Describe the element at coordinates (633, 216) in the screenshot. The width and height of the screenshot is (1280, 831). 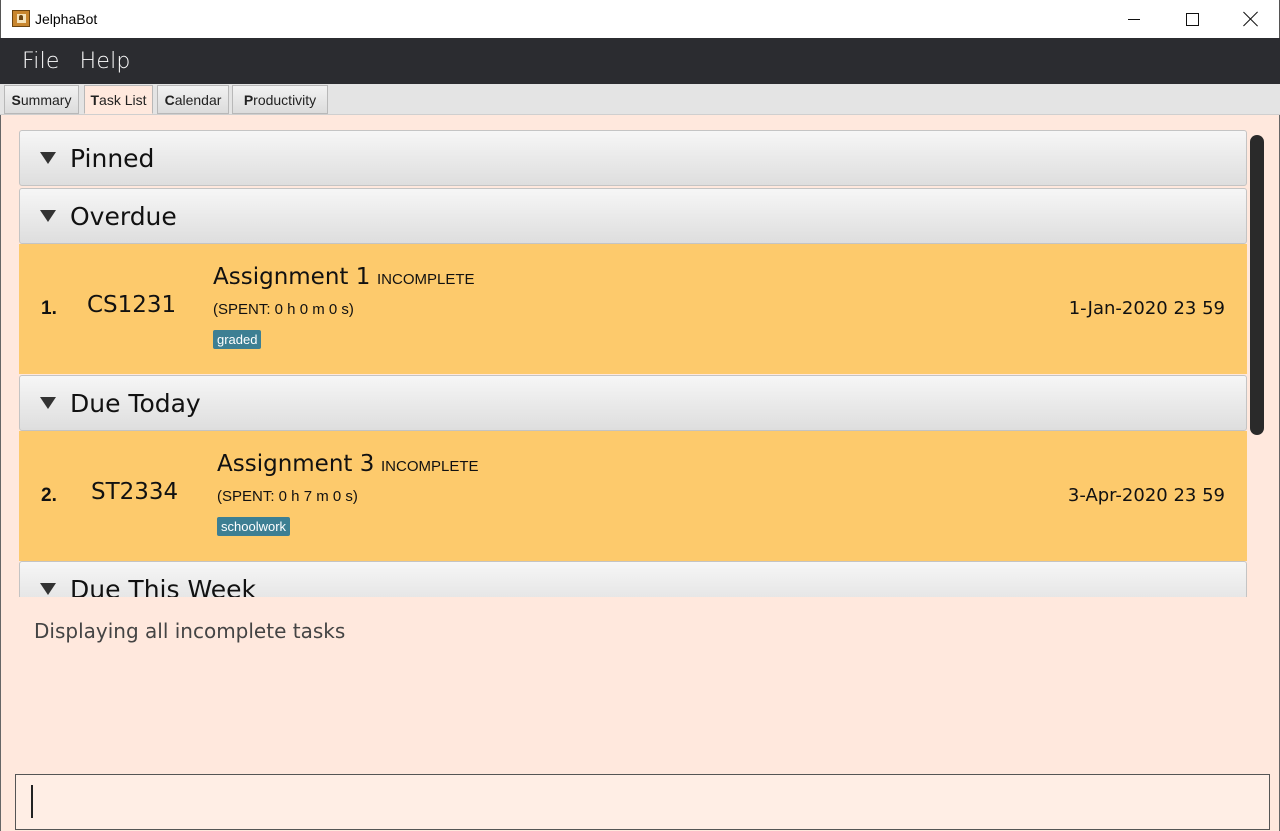
I see `section-overdue: Overdue` at that location.